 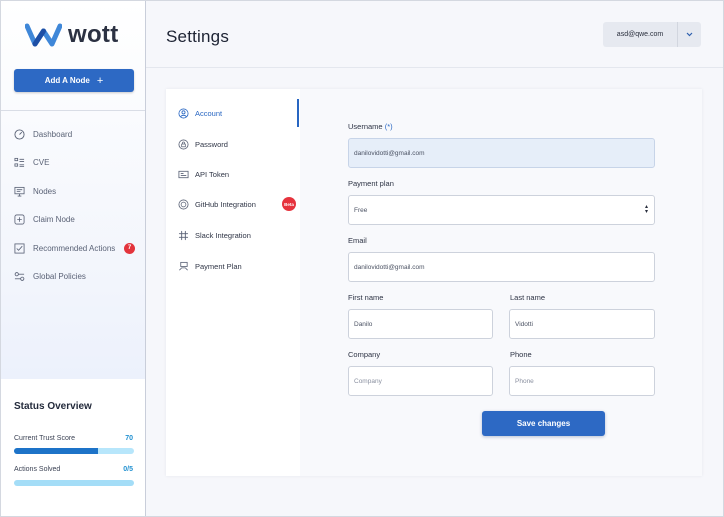 What do you see at coordinates (298, 113) in the screenshot?
I see `active-tab-indicator` at bounding box center [298, 113].